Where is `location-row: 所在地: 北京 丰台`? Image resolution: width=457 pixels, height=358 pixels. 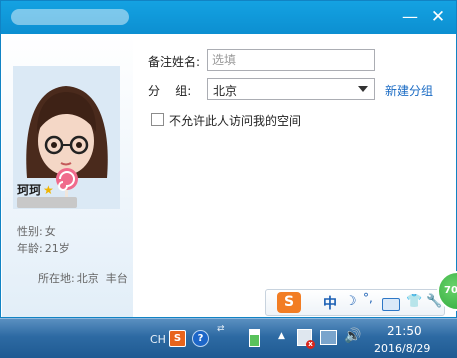 location-row: 所在地: 北京 丰台 is located at coordinates (72, 278).